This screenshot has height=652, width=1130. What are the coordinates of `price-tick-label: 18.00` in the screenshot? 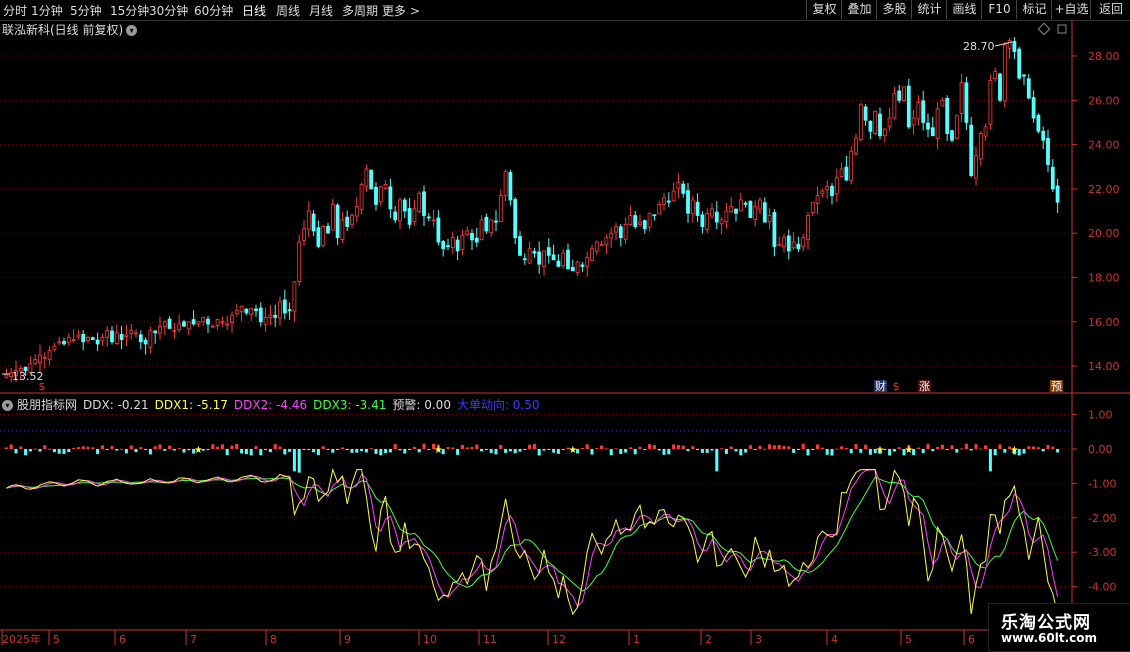 It's located at (1104, 278).